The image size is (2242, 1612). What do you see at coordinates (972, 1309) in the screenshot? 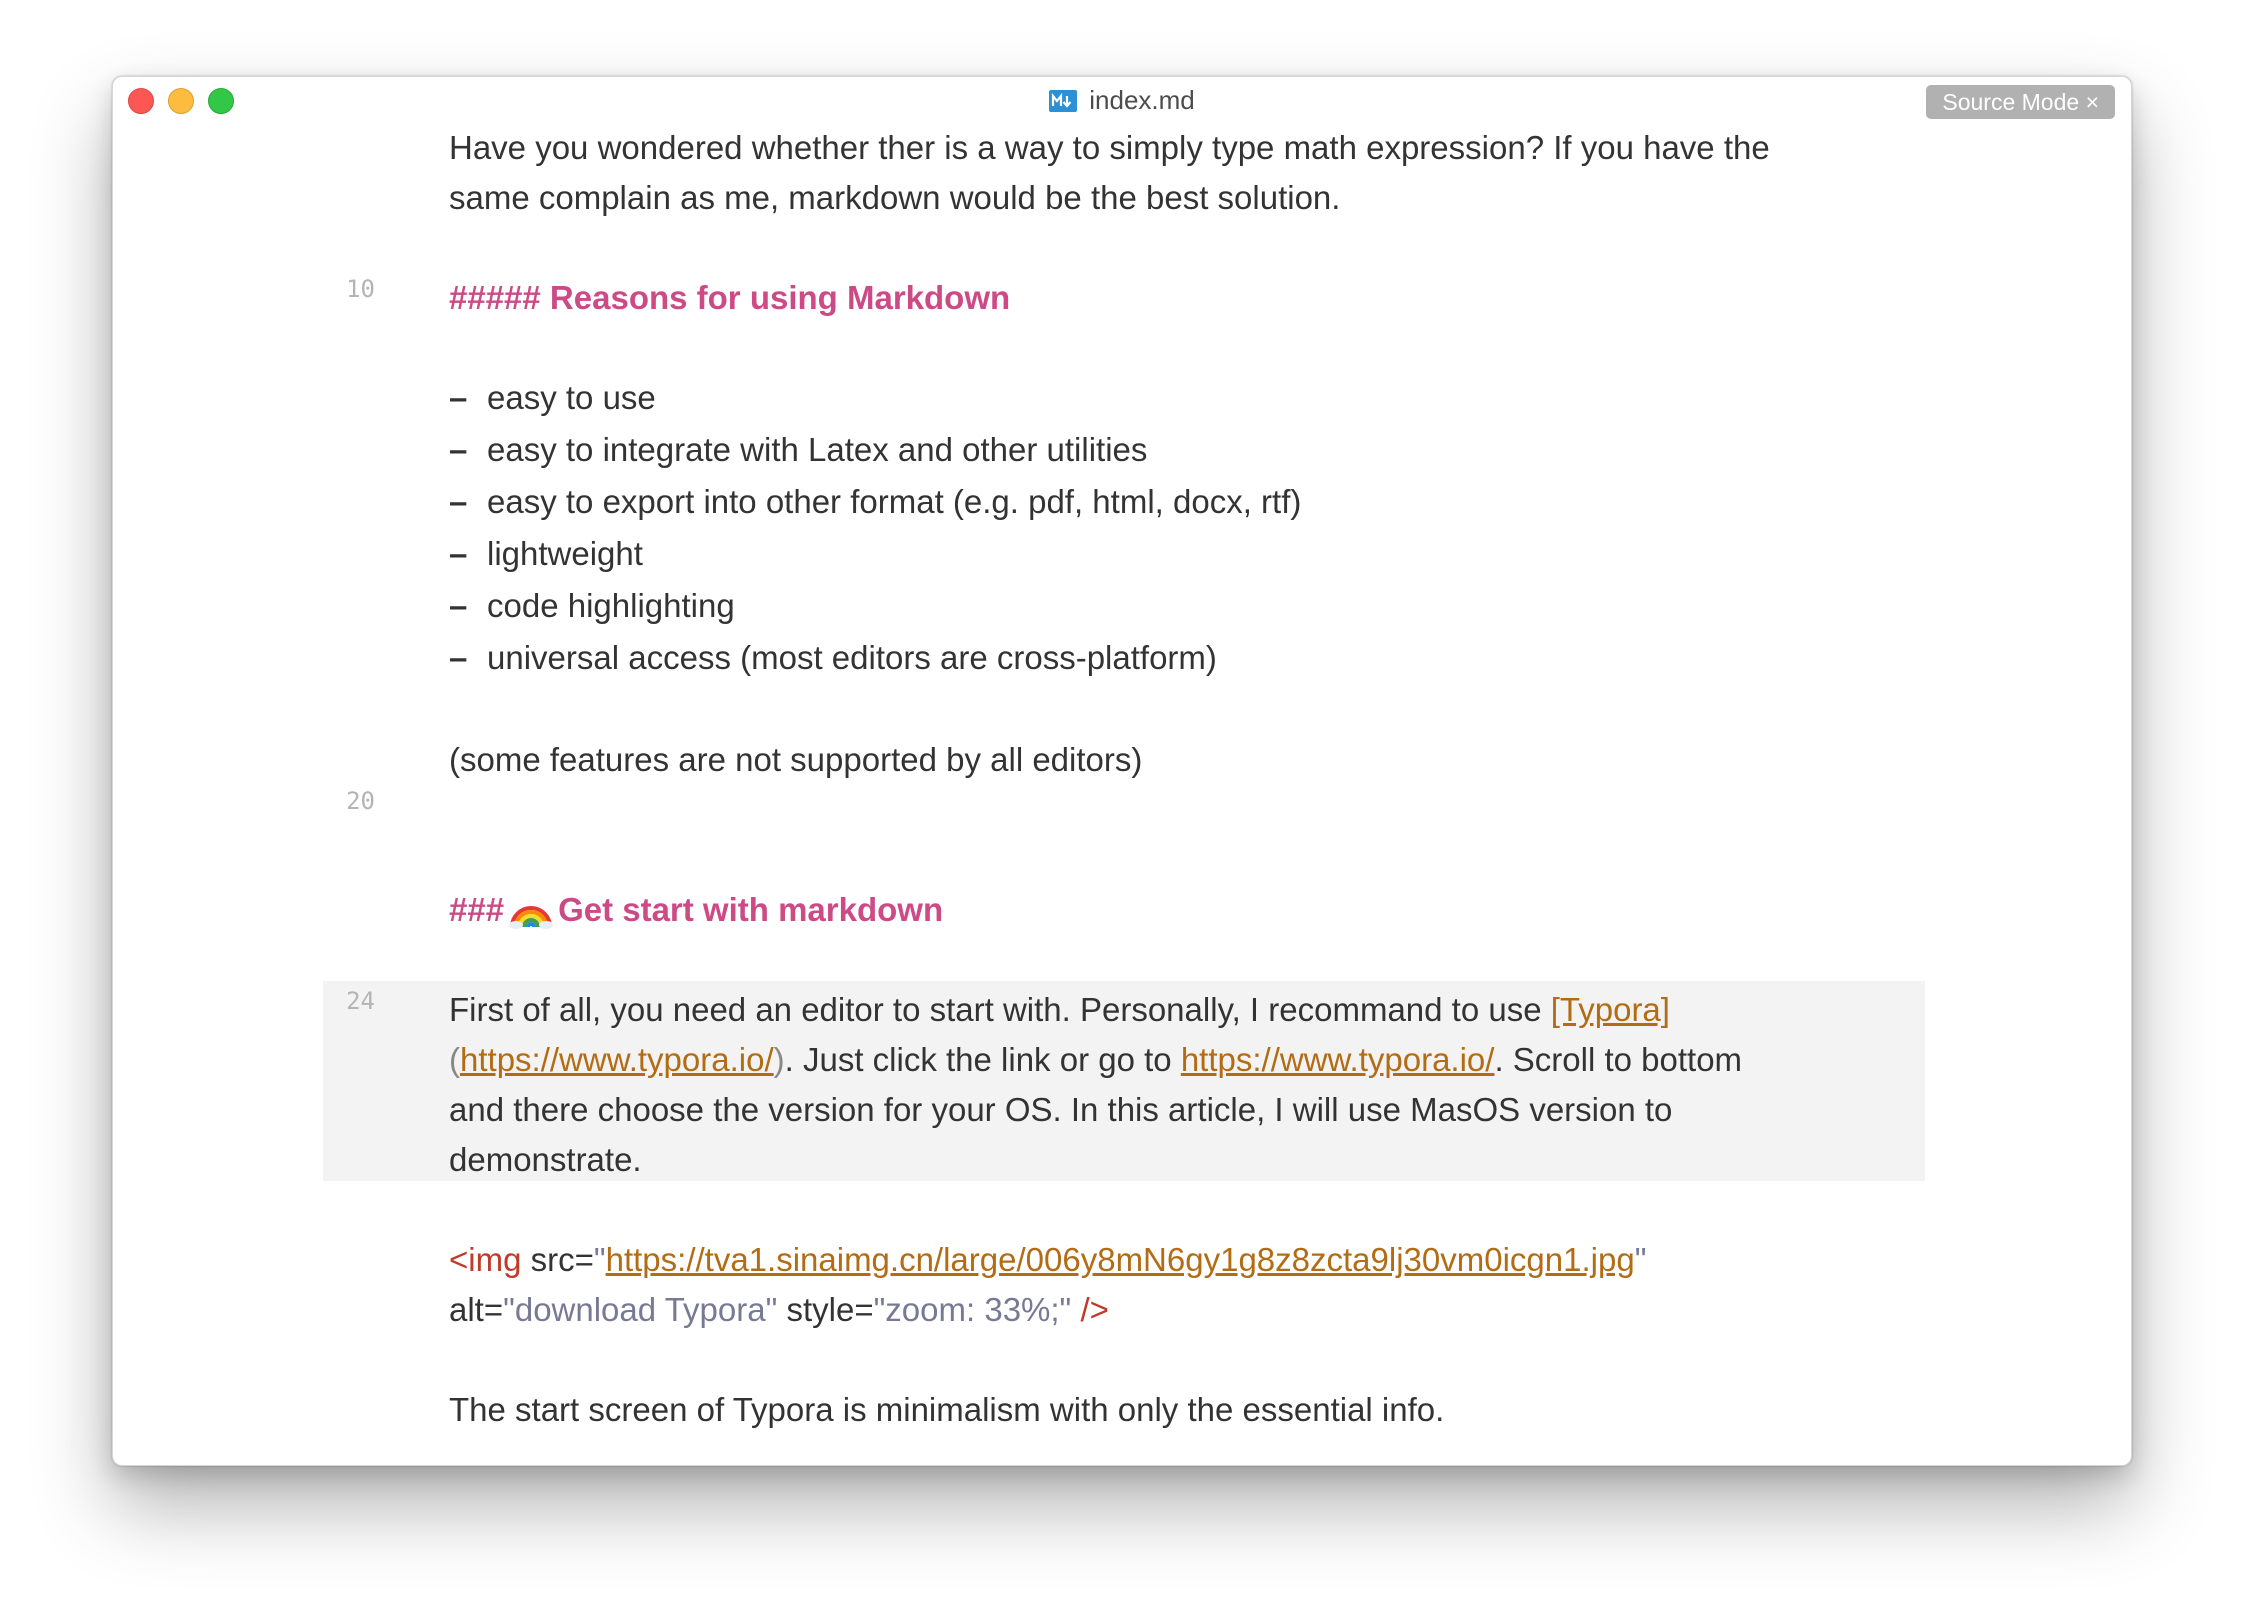
I see `style-value: "zoom: 33%;"` at bounding box center [972, 1309].